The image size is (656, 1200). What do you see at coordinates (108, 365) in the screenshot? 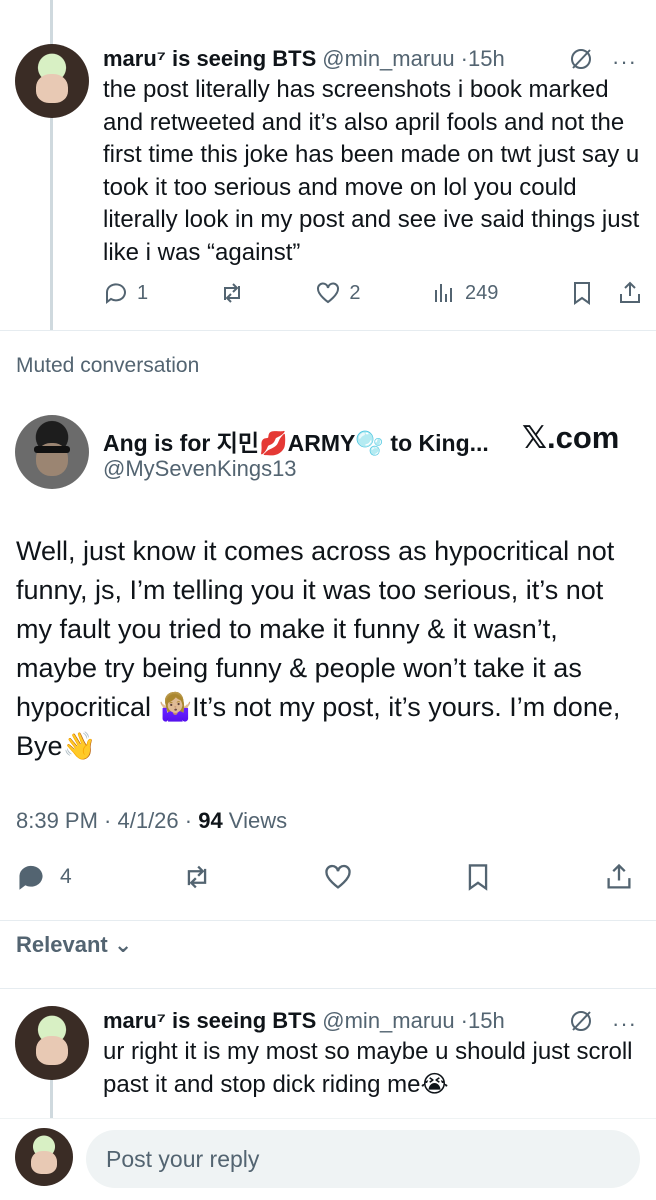
I see `muted-conversation-label: Muted conversation` at bounding box center [108, 365].